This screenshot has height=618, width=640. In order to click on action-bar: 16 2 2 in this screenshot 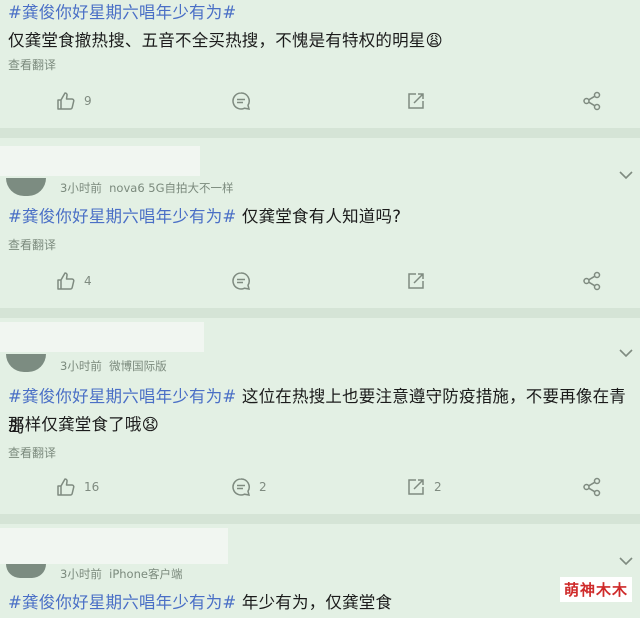, I will do `click(320, 487)`.